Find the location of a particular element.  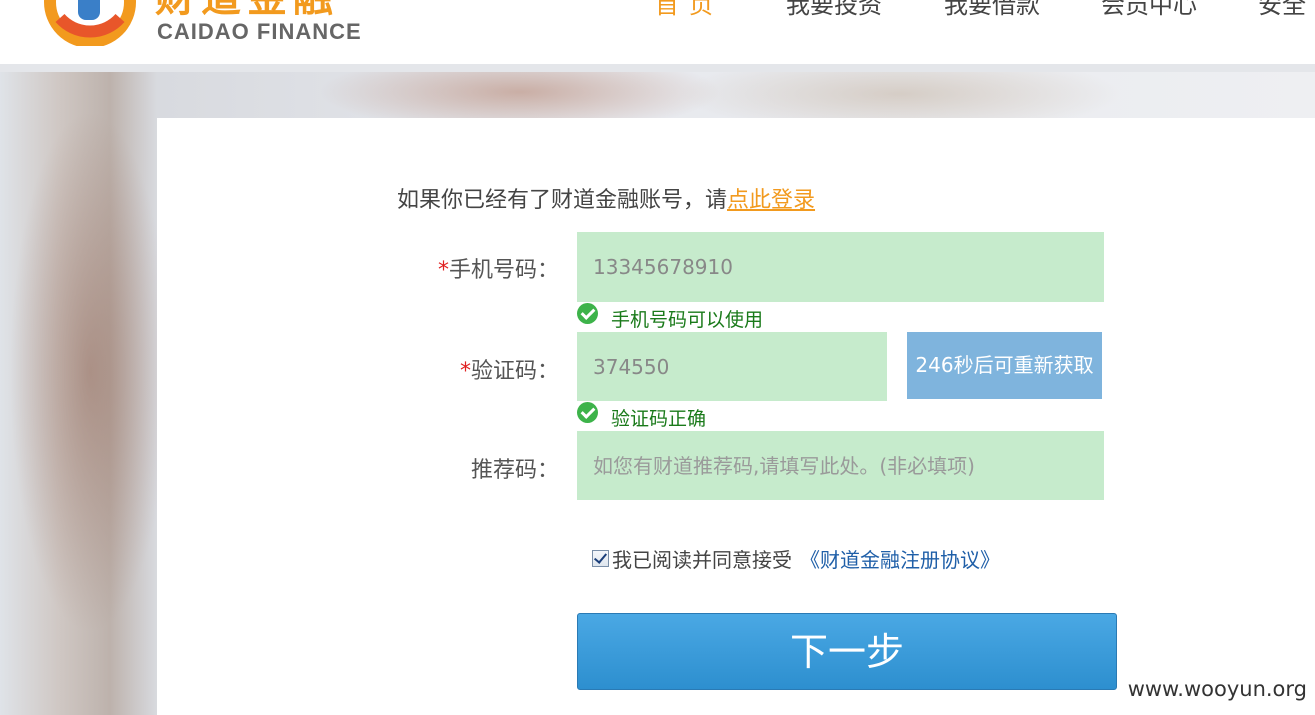

referral-label: 推荐码： is located at coordinates (514, 470).